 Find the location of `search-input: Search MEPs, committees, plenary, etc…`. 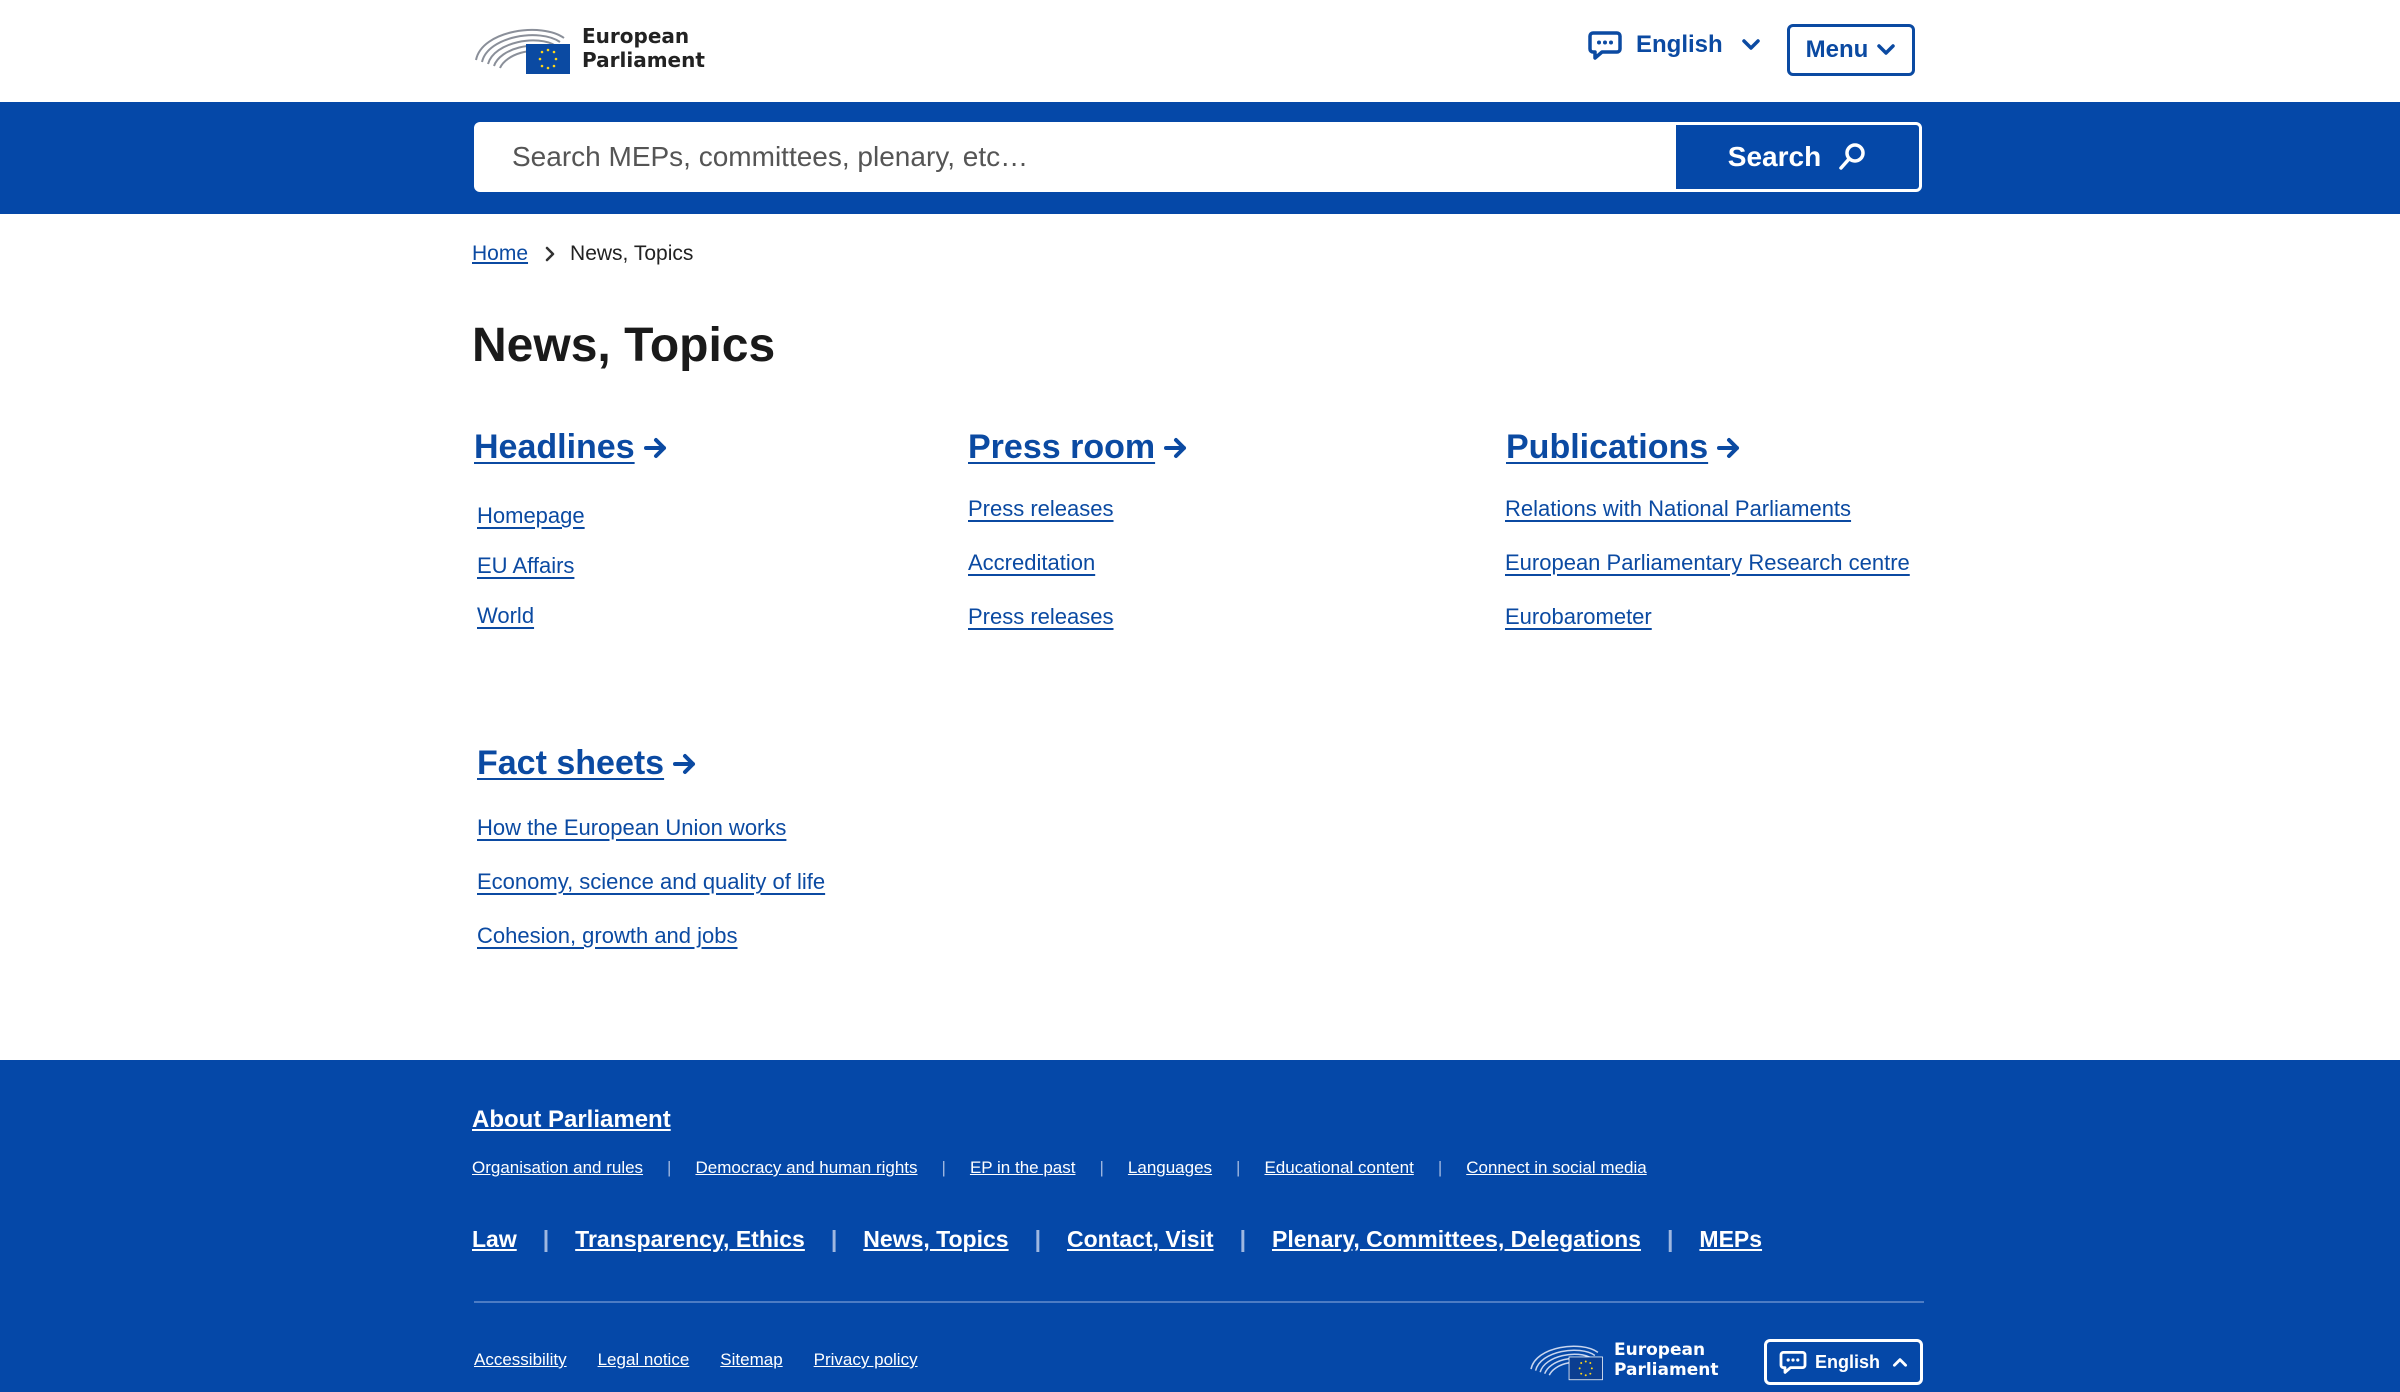

search-input: Search MEPs, committees, plenary, etc… is located at coordinates (1074, 157).